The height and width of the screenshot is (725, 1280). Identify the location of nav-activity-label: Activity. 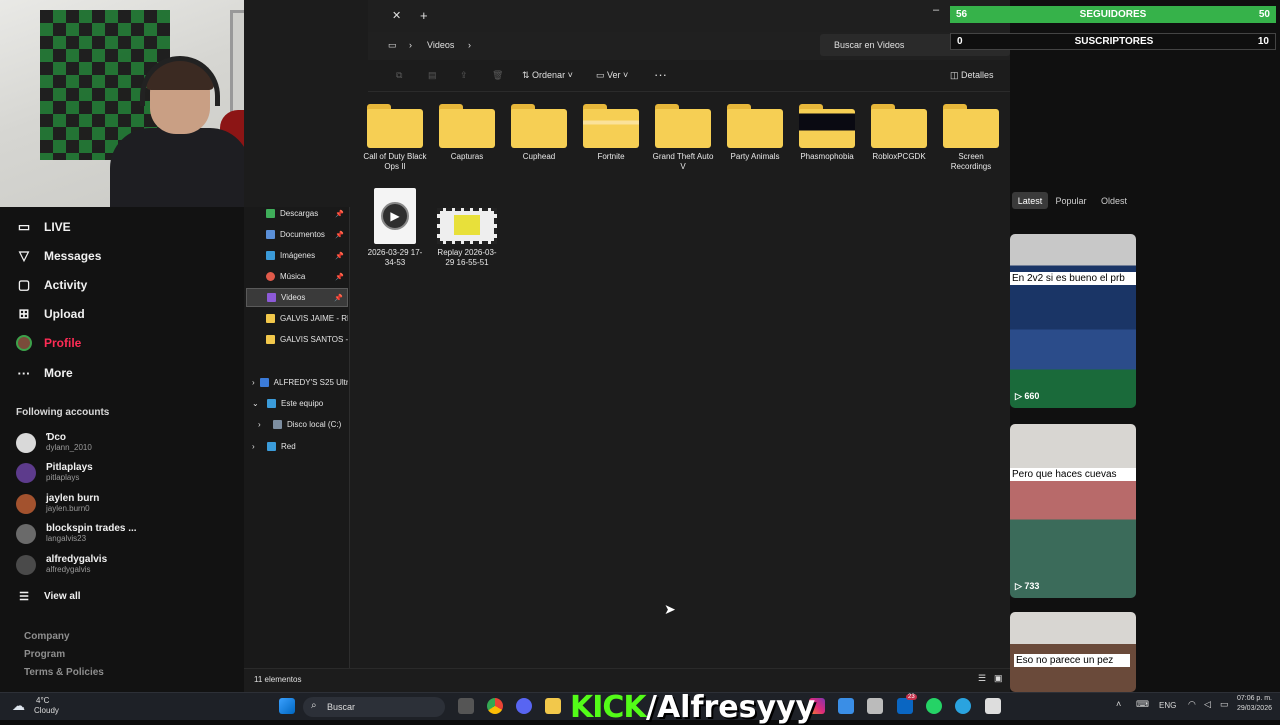
(66, 285).